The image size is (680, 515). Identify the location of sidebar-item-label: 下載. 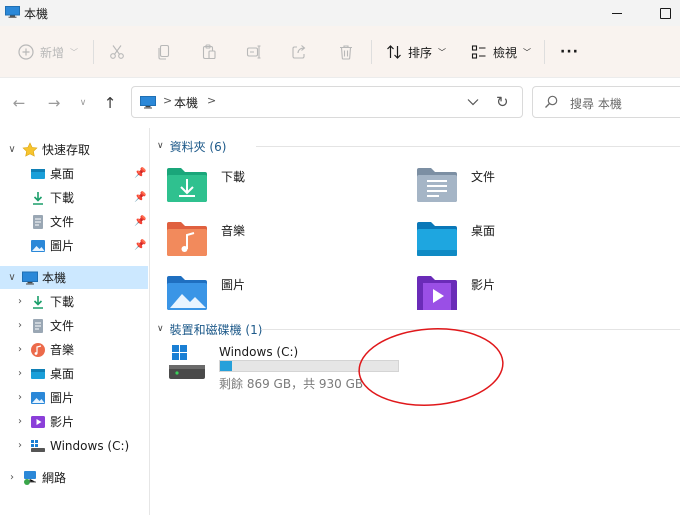
(62, 302).